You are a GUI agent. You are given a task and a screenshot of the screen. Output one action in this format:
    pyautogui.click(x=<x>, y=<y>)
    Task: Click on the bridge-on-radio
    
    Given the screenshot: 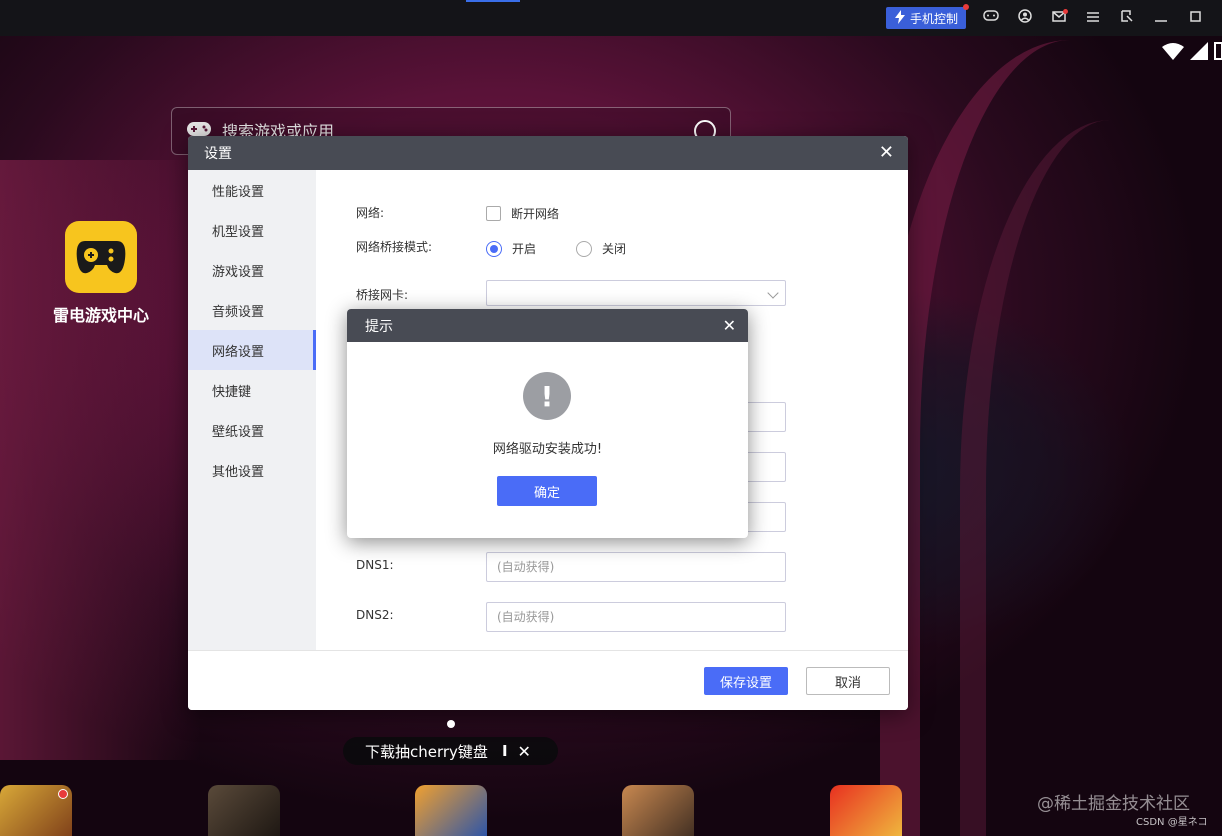 What is the action you would take?
    pyautogui.click(x=494, y=248)
    